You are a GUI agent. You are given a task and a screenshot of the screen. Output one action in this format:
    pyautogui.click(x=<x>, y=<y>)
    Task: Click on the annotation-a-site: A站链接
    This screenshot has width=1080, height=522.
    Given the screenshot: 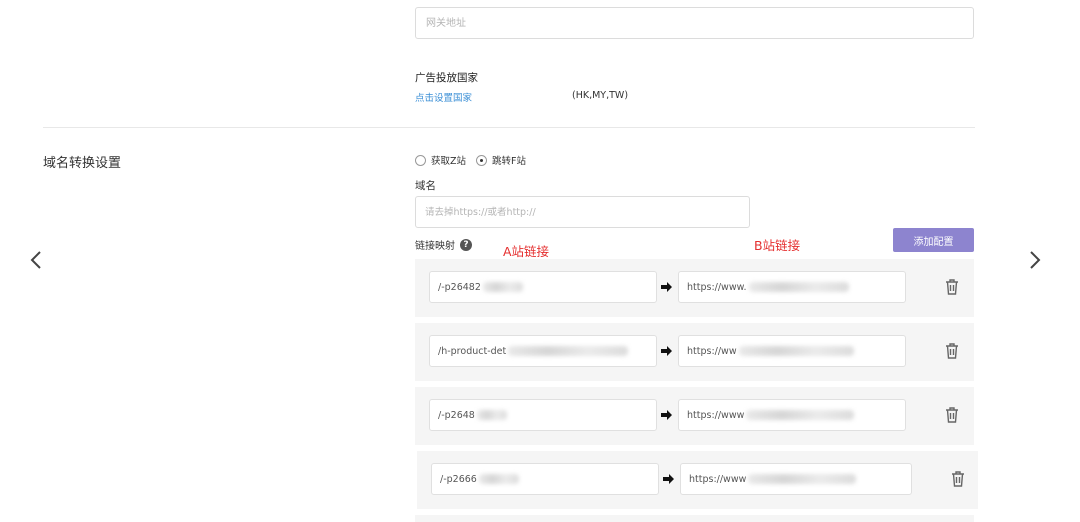 What is the action you would take?
    pyautogui.click(x=526, y=251)
    